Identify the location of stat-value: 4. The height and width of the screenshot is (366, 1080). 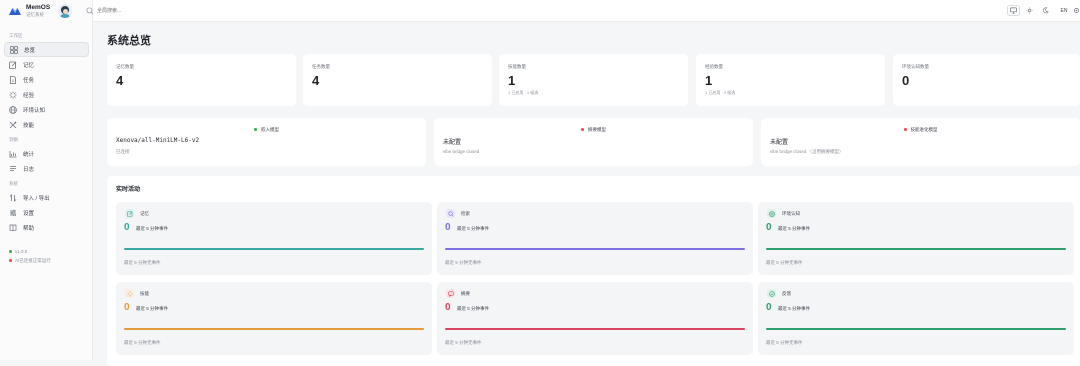
(315, 80).